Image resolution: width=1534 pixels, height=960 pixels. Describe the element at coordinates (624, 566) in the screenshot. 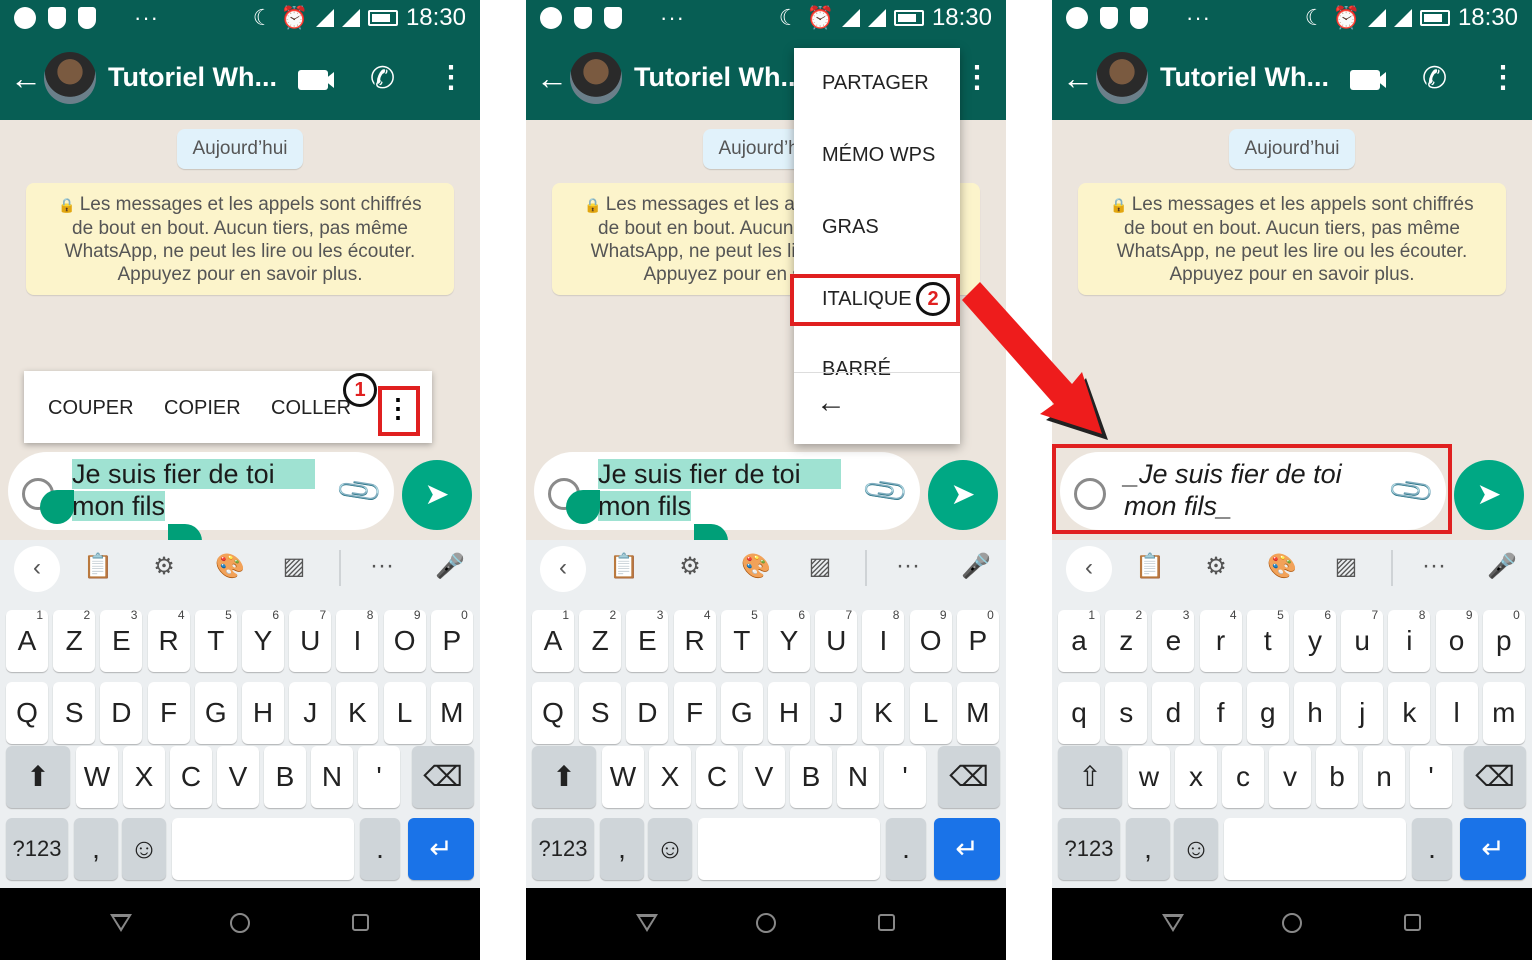

I see `clipboard-icon: 📋` at that location.